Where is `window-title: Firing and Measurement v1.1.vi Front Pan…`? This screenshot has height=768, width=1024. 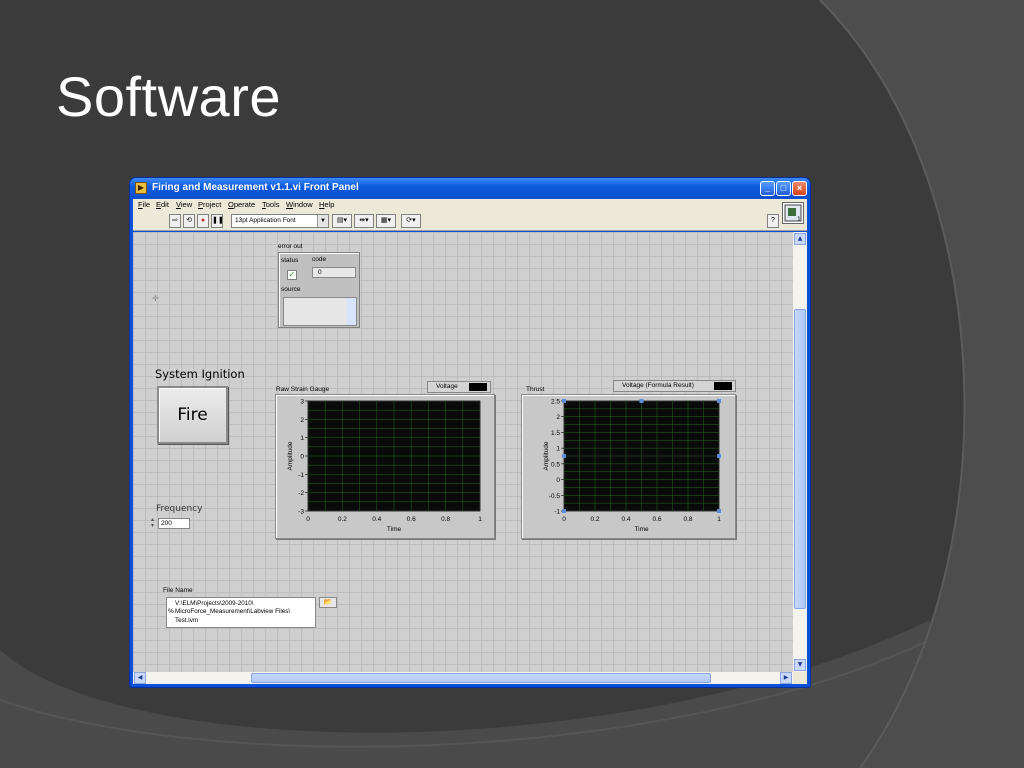
window-title: Firing and Measurement v1.1.vi Front Pan… is located at coordinates (255, 187).